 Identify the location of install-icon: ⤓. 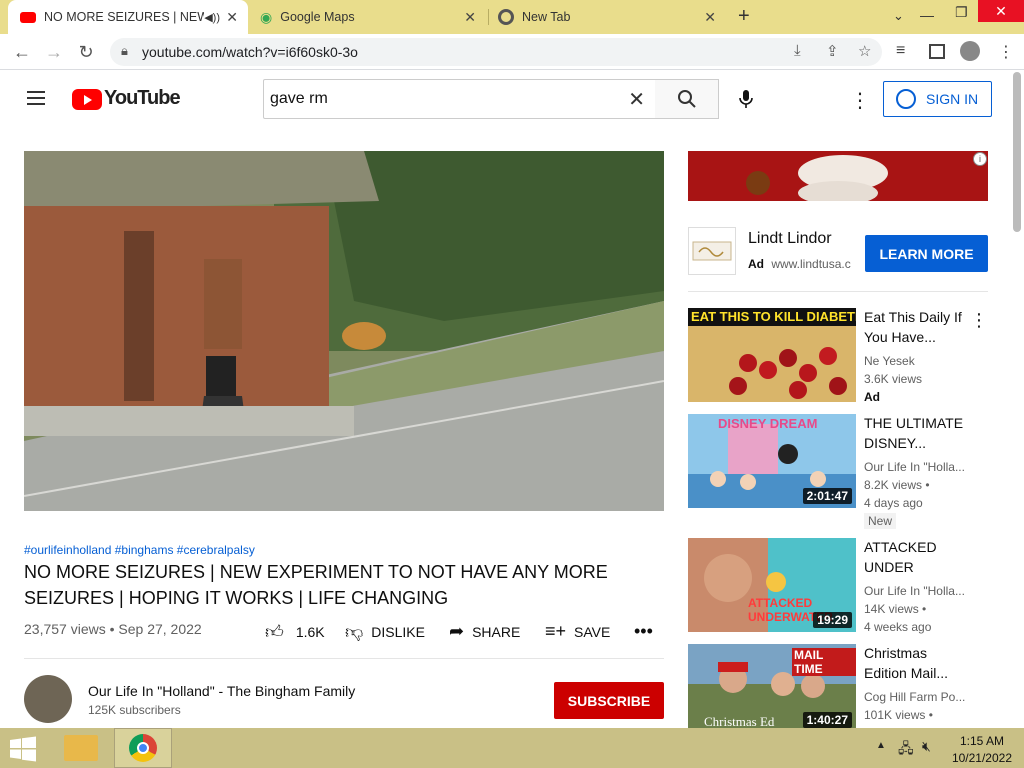
(797, 50).